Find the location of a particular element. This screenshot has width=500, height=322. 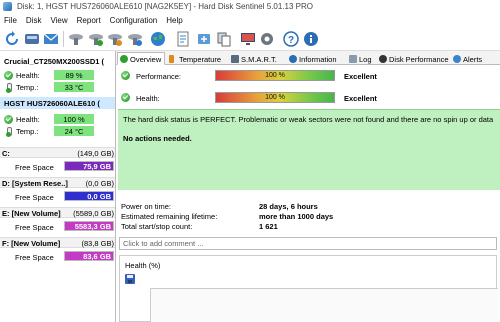

menu-view: View is located at coordinates (59, 20).